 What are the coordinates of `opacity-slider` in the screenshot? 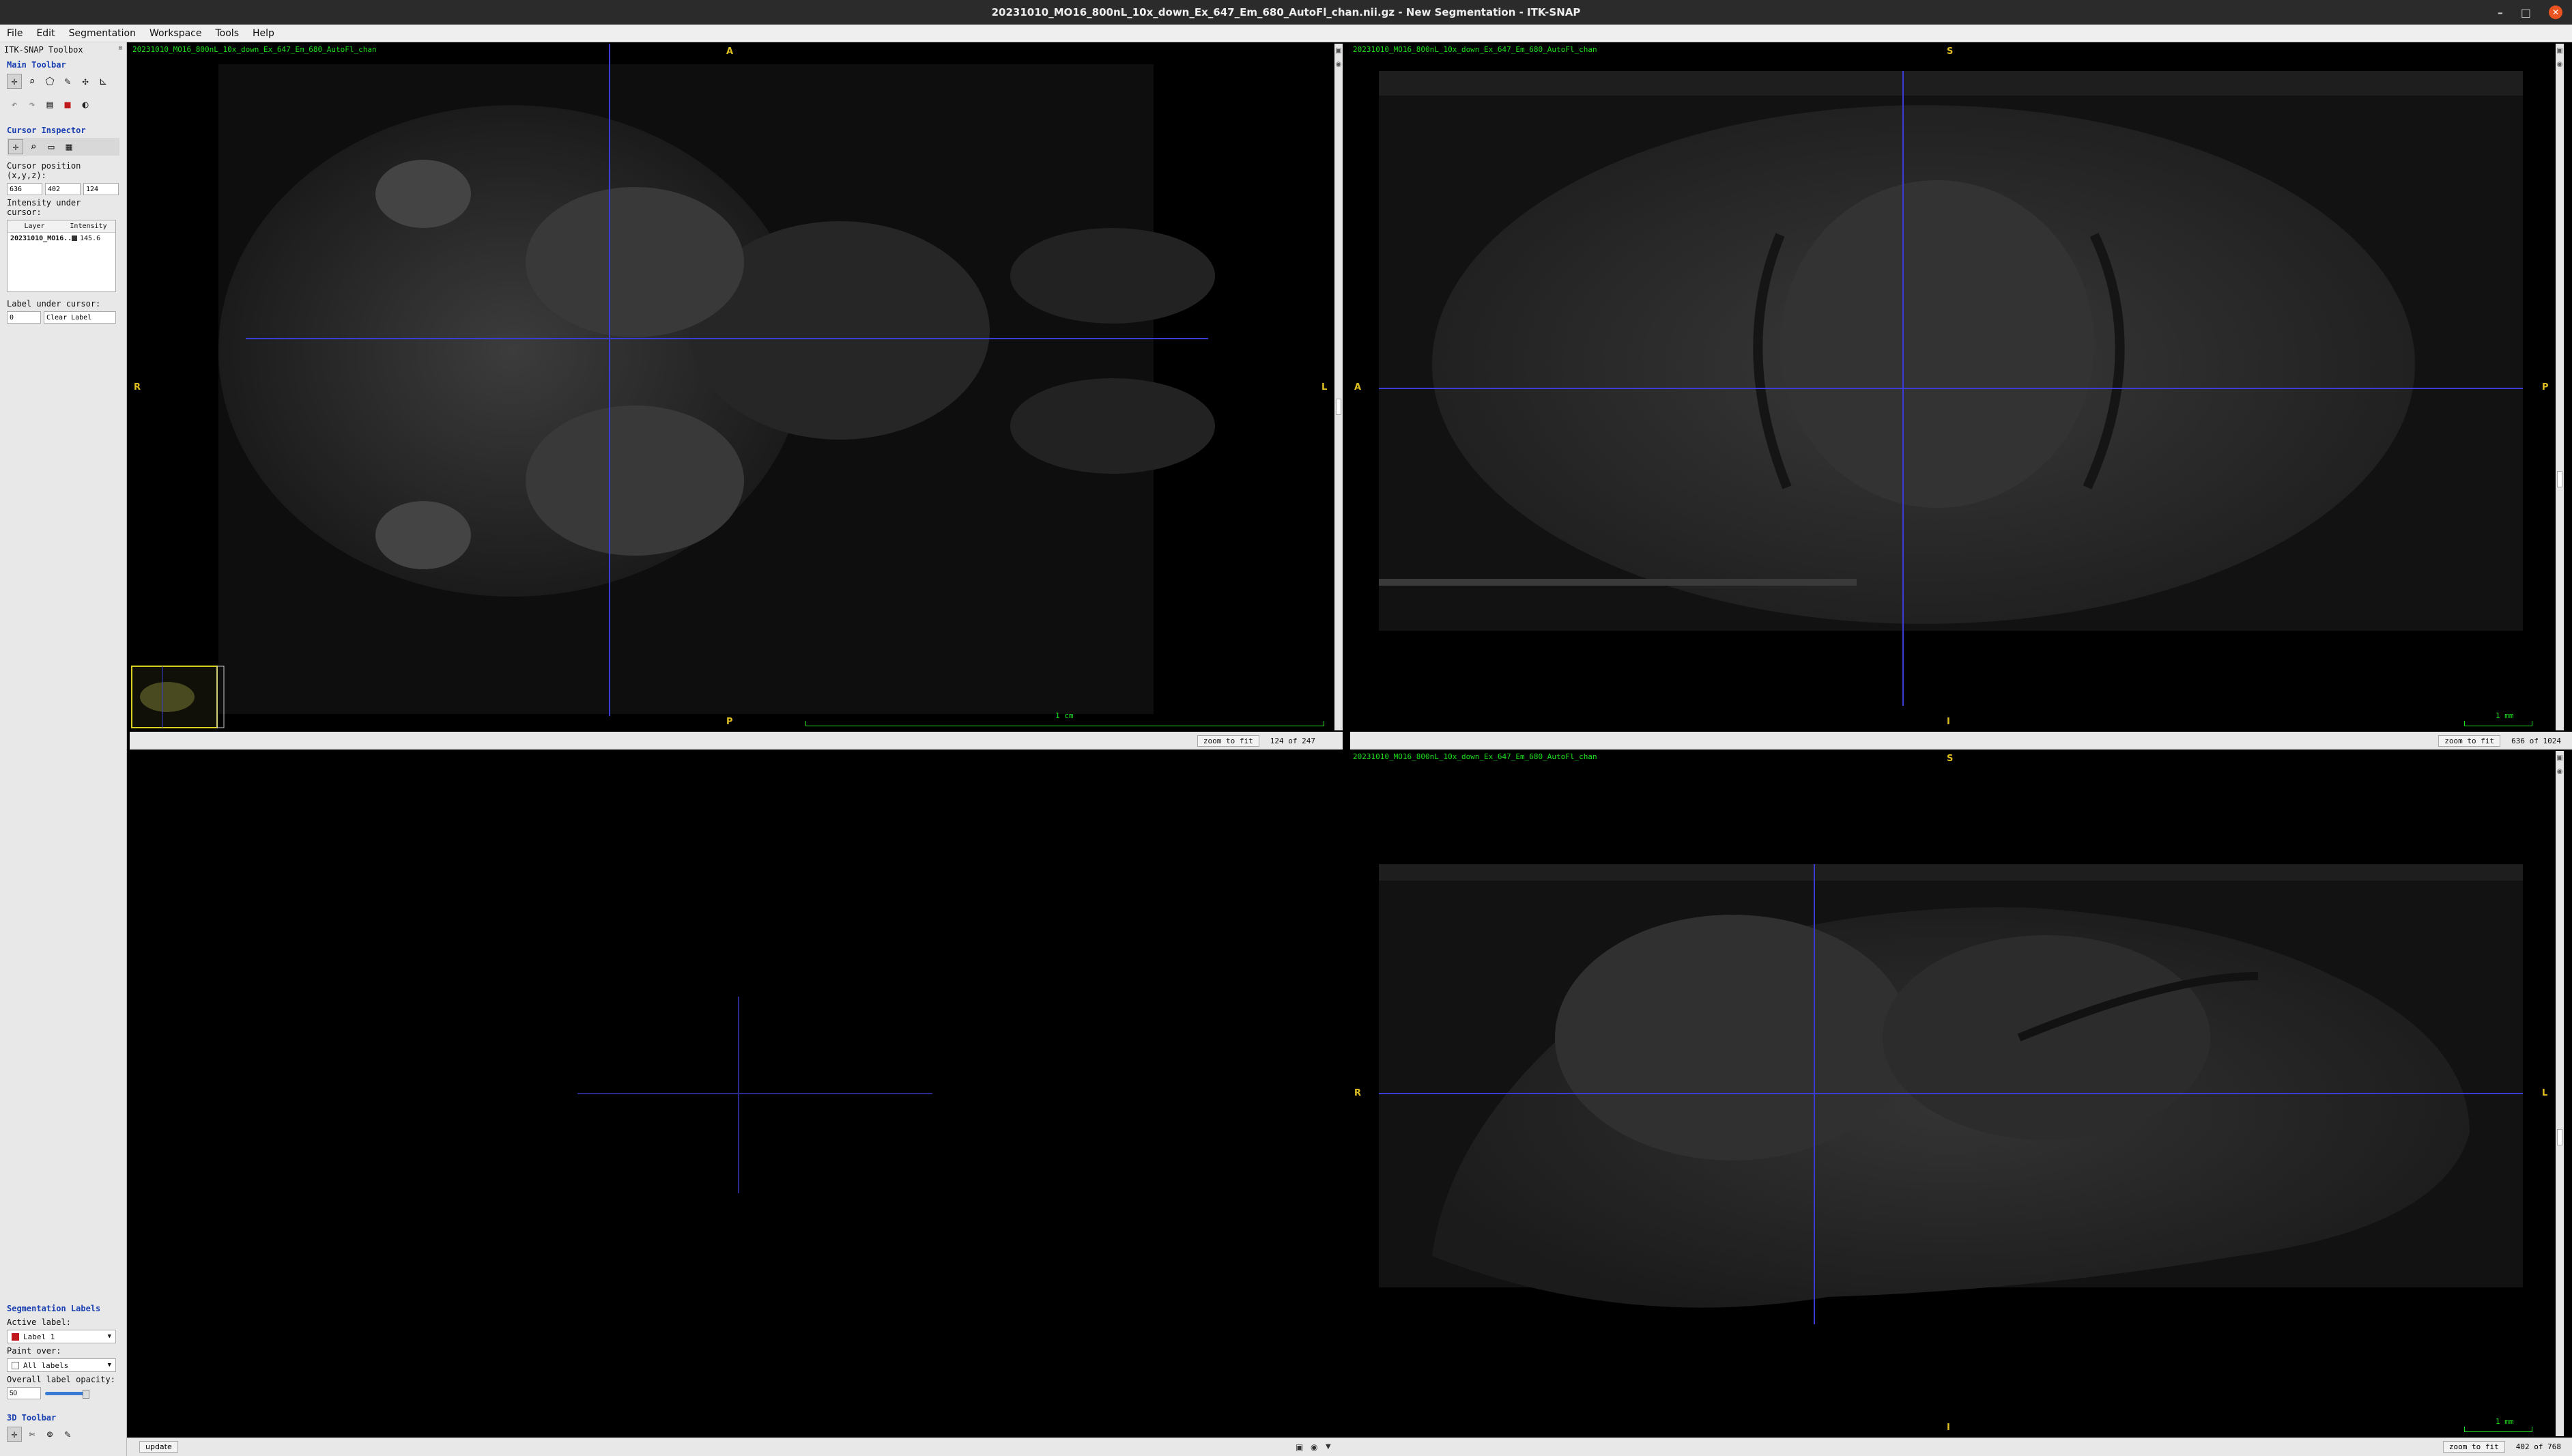 It's located at (67, 1394).